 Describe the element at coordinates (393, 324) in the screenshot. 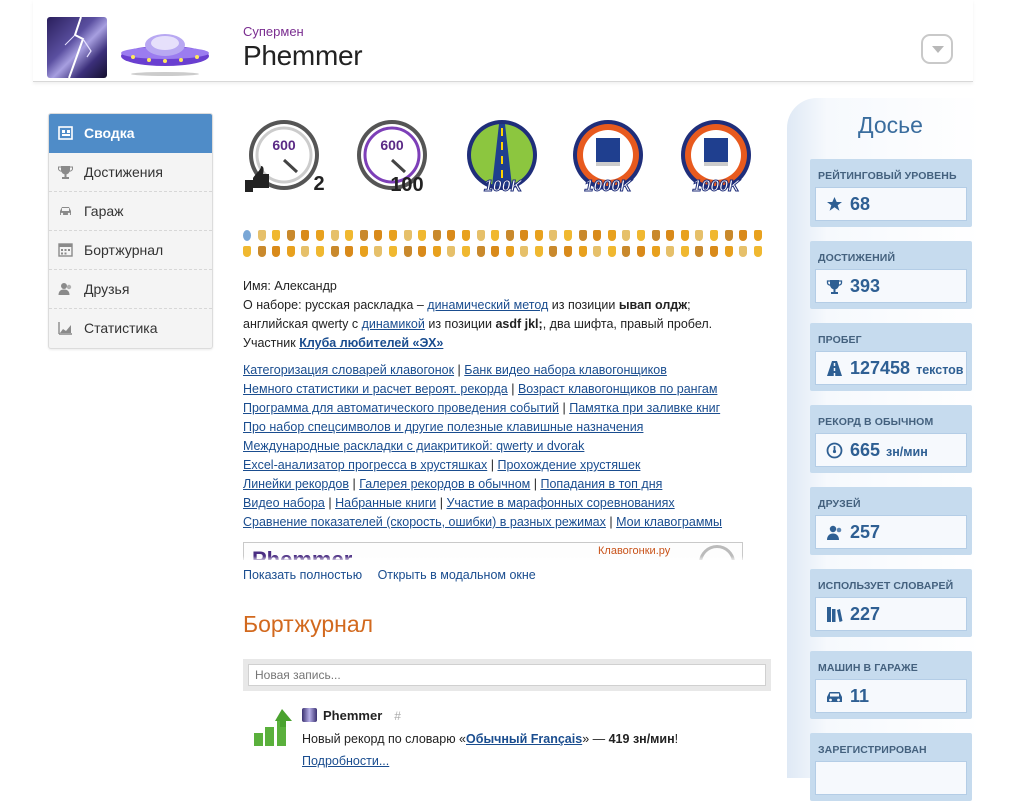

I see `dynamic-link: динамикой` at that location.